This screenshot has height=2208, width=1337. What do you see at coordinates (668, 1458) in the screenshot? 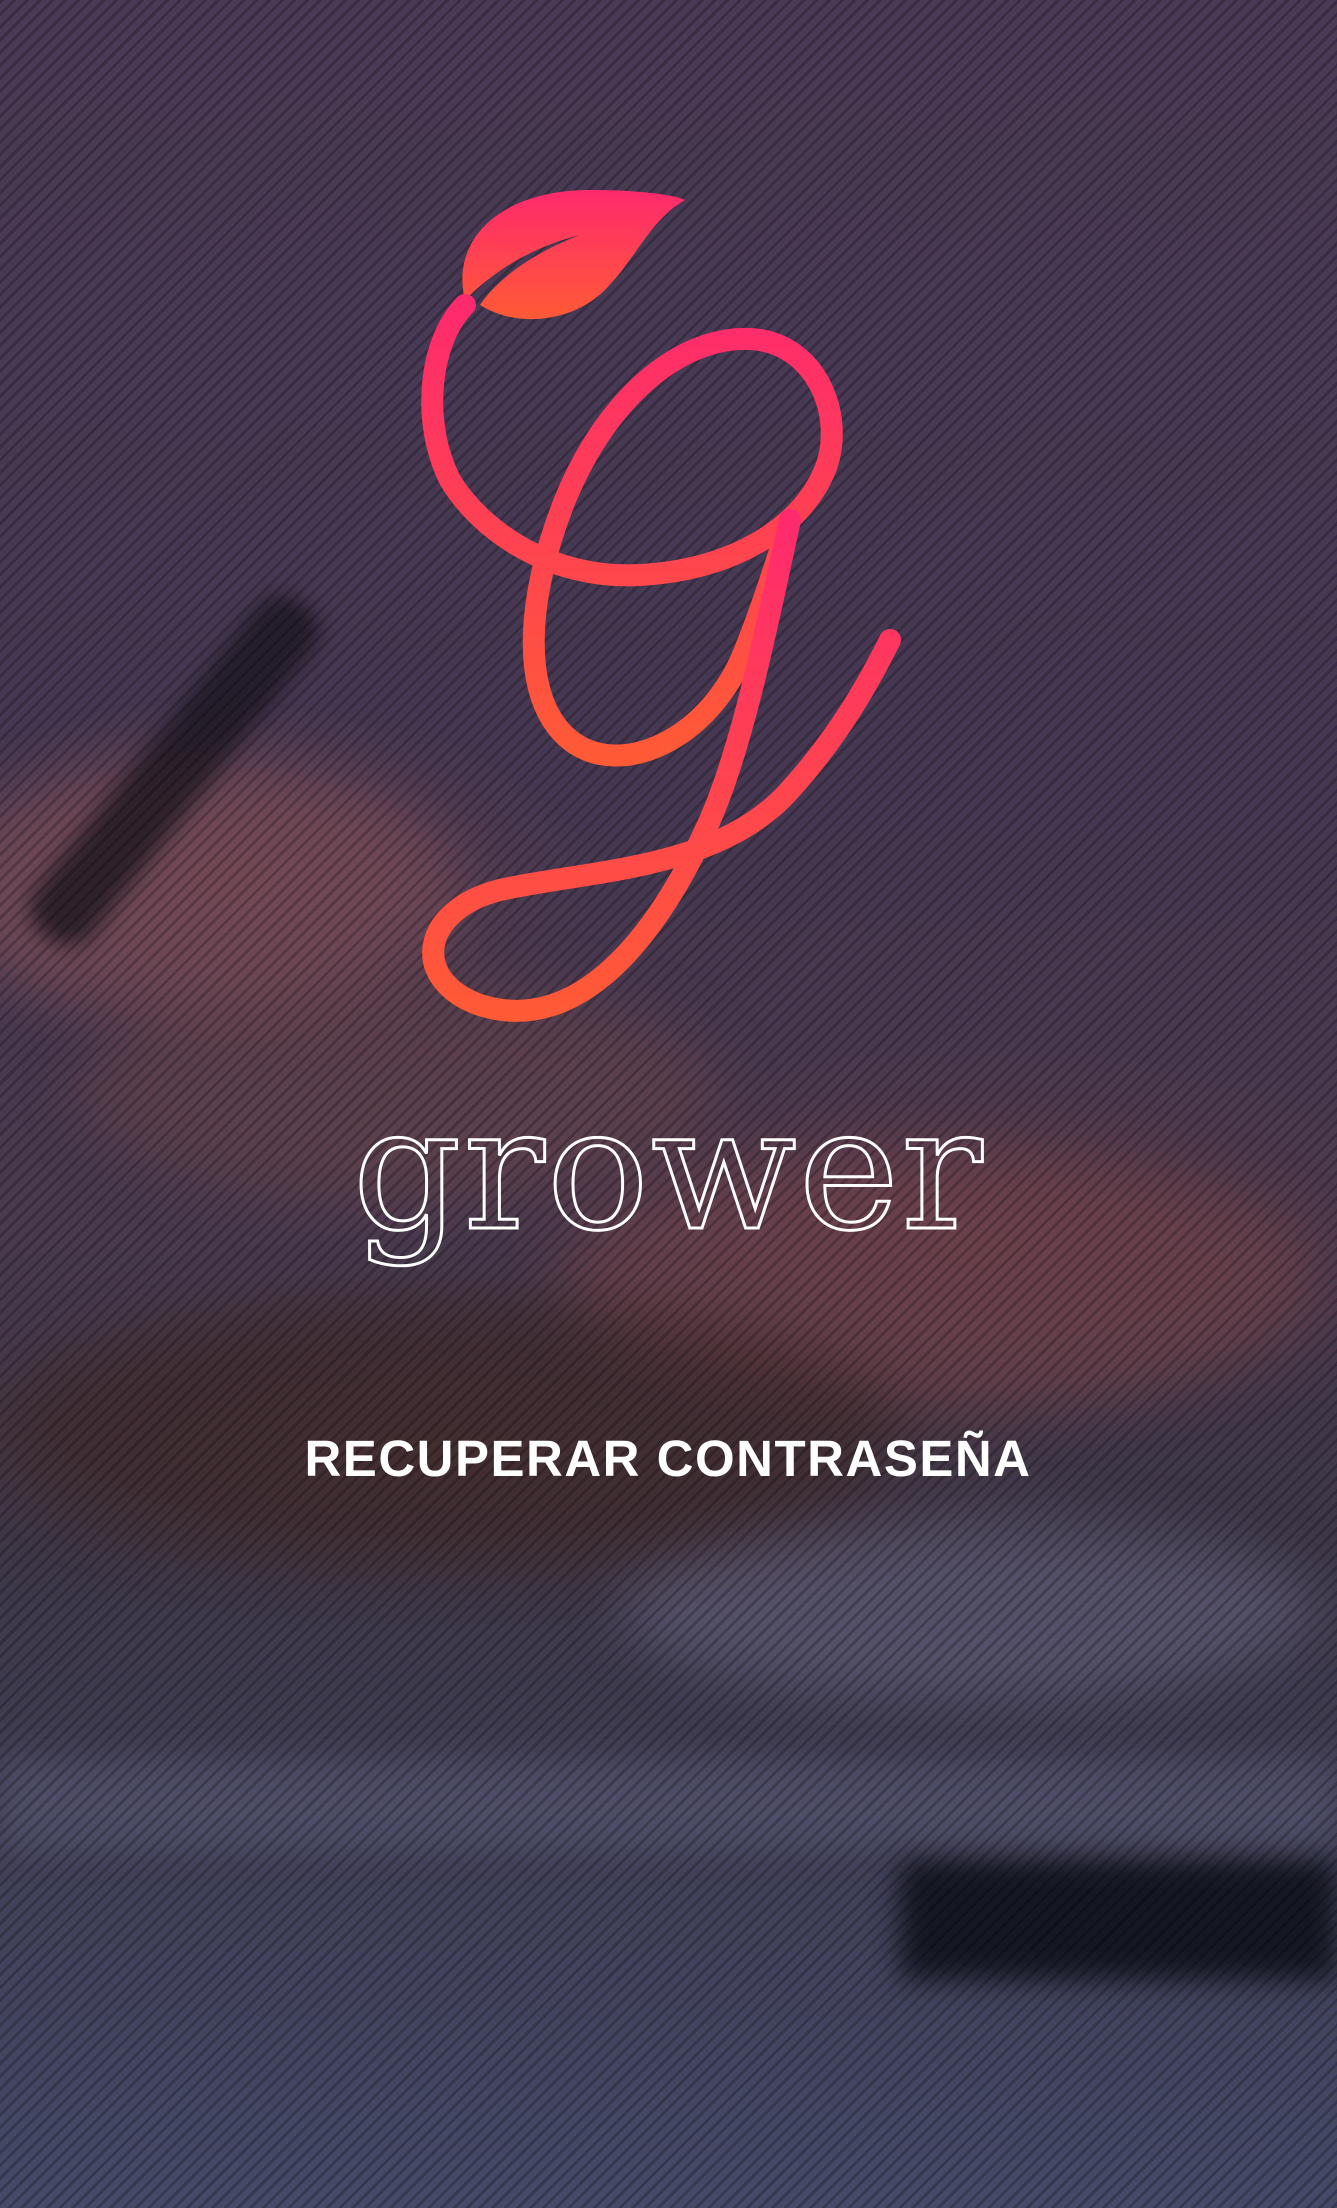
I see `recover-password-button: RECUPERAR CONTRASEÑA` at bounding box center [668, 1458].